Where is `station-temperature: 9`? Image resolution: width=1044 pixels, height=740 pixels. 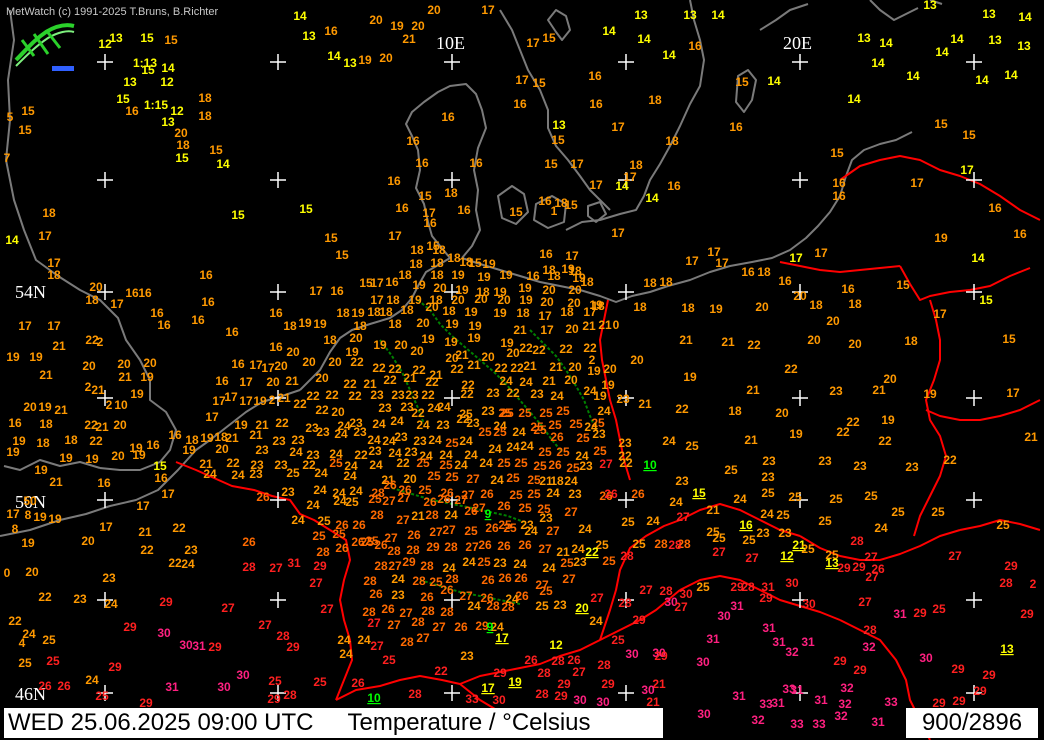 station-temperature: 9 is located at coordinates (490, 627).